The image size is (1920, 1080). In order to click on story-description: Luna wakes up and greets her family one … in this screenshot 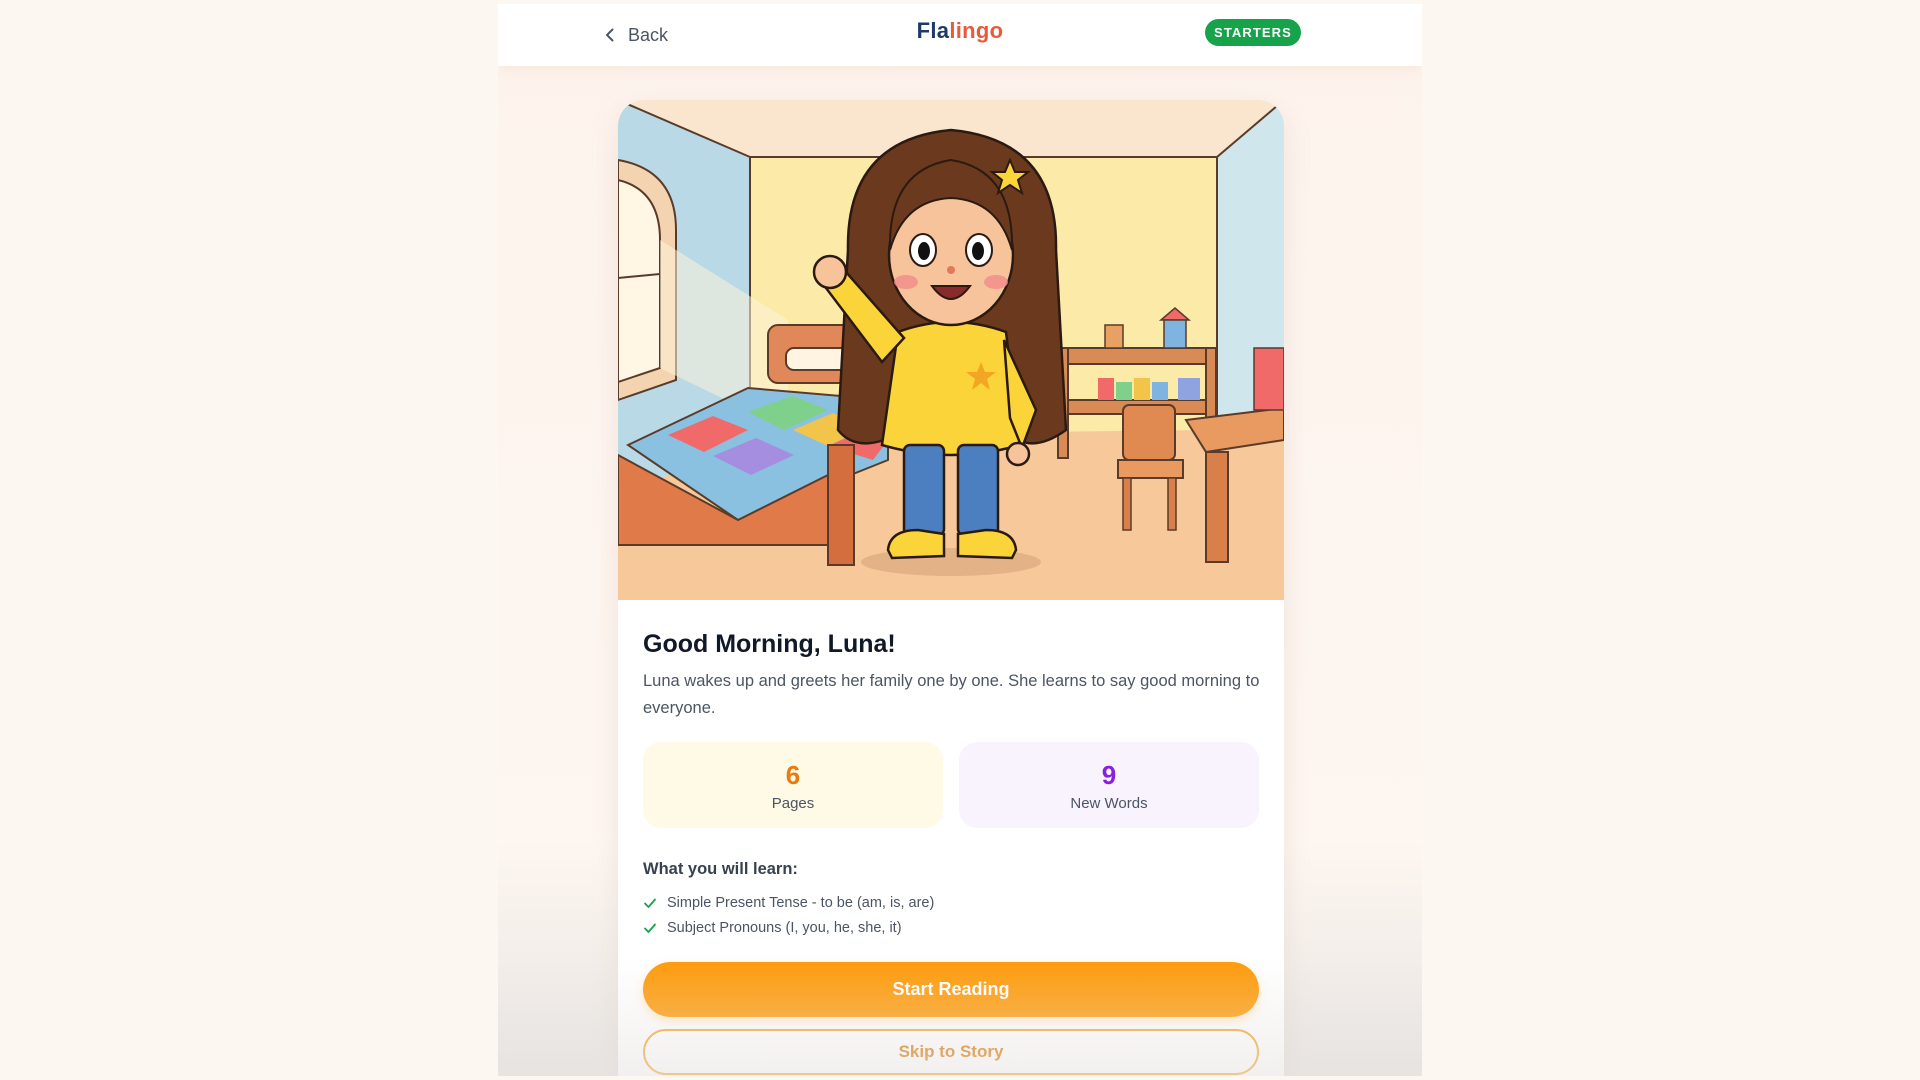, I will do `click(951, 694)`.